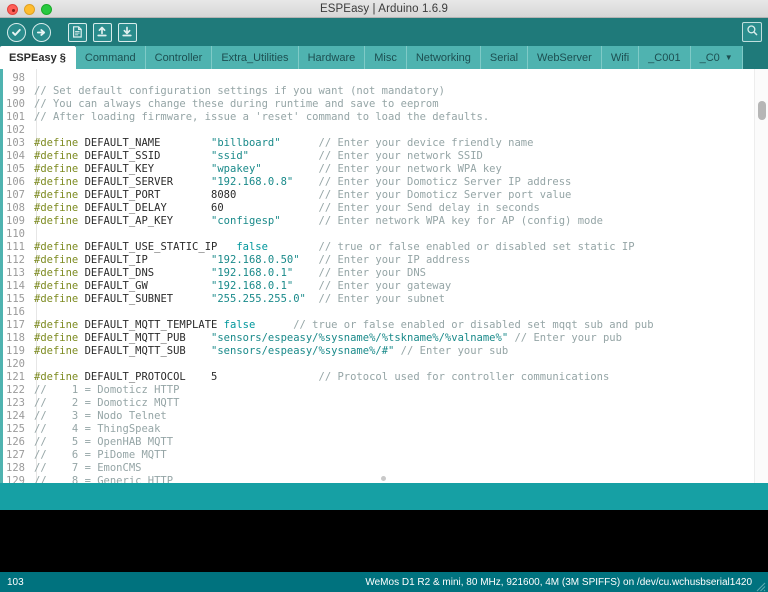 The height and width of the screenshot is (592, 768). Describe the element at coordinates (729, 57) in the screenshot. I see `chevron-down-icon: ▼` at that location.